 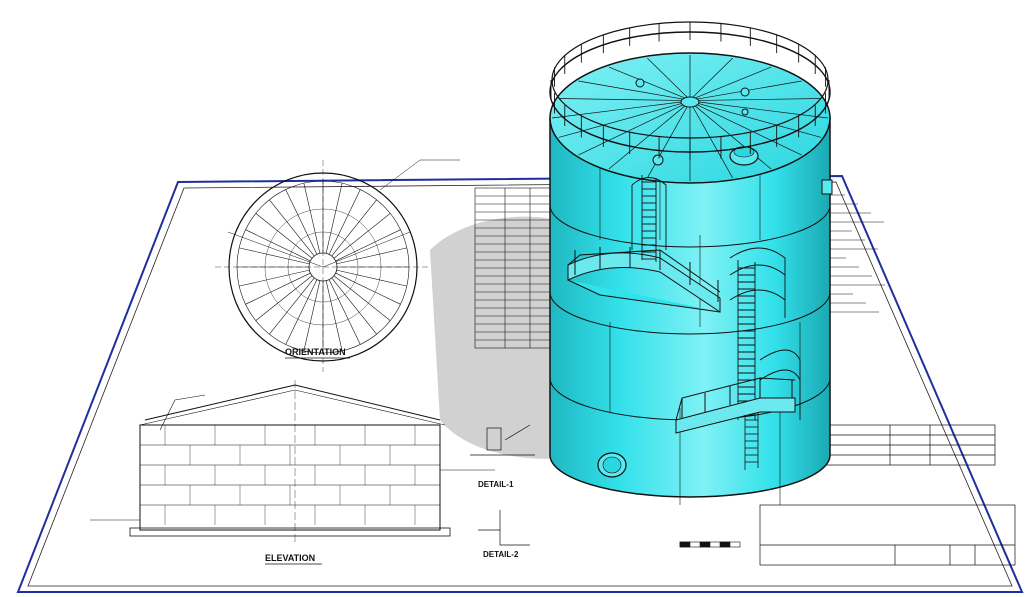 What do you see at coordinates (496, 484) in the screenshot?
I see `detail-1-title: DETAIL-1` at bounding box center [496, 484].